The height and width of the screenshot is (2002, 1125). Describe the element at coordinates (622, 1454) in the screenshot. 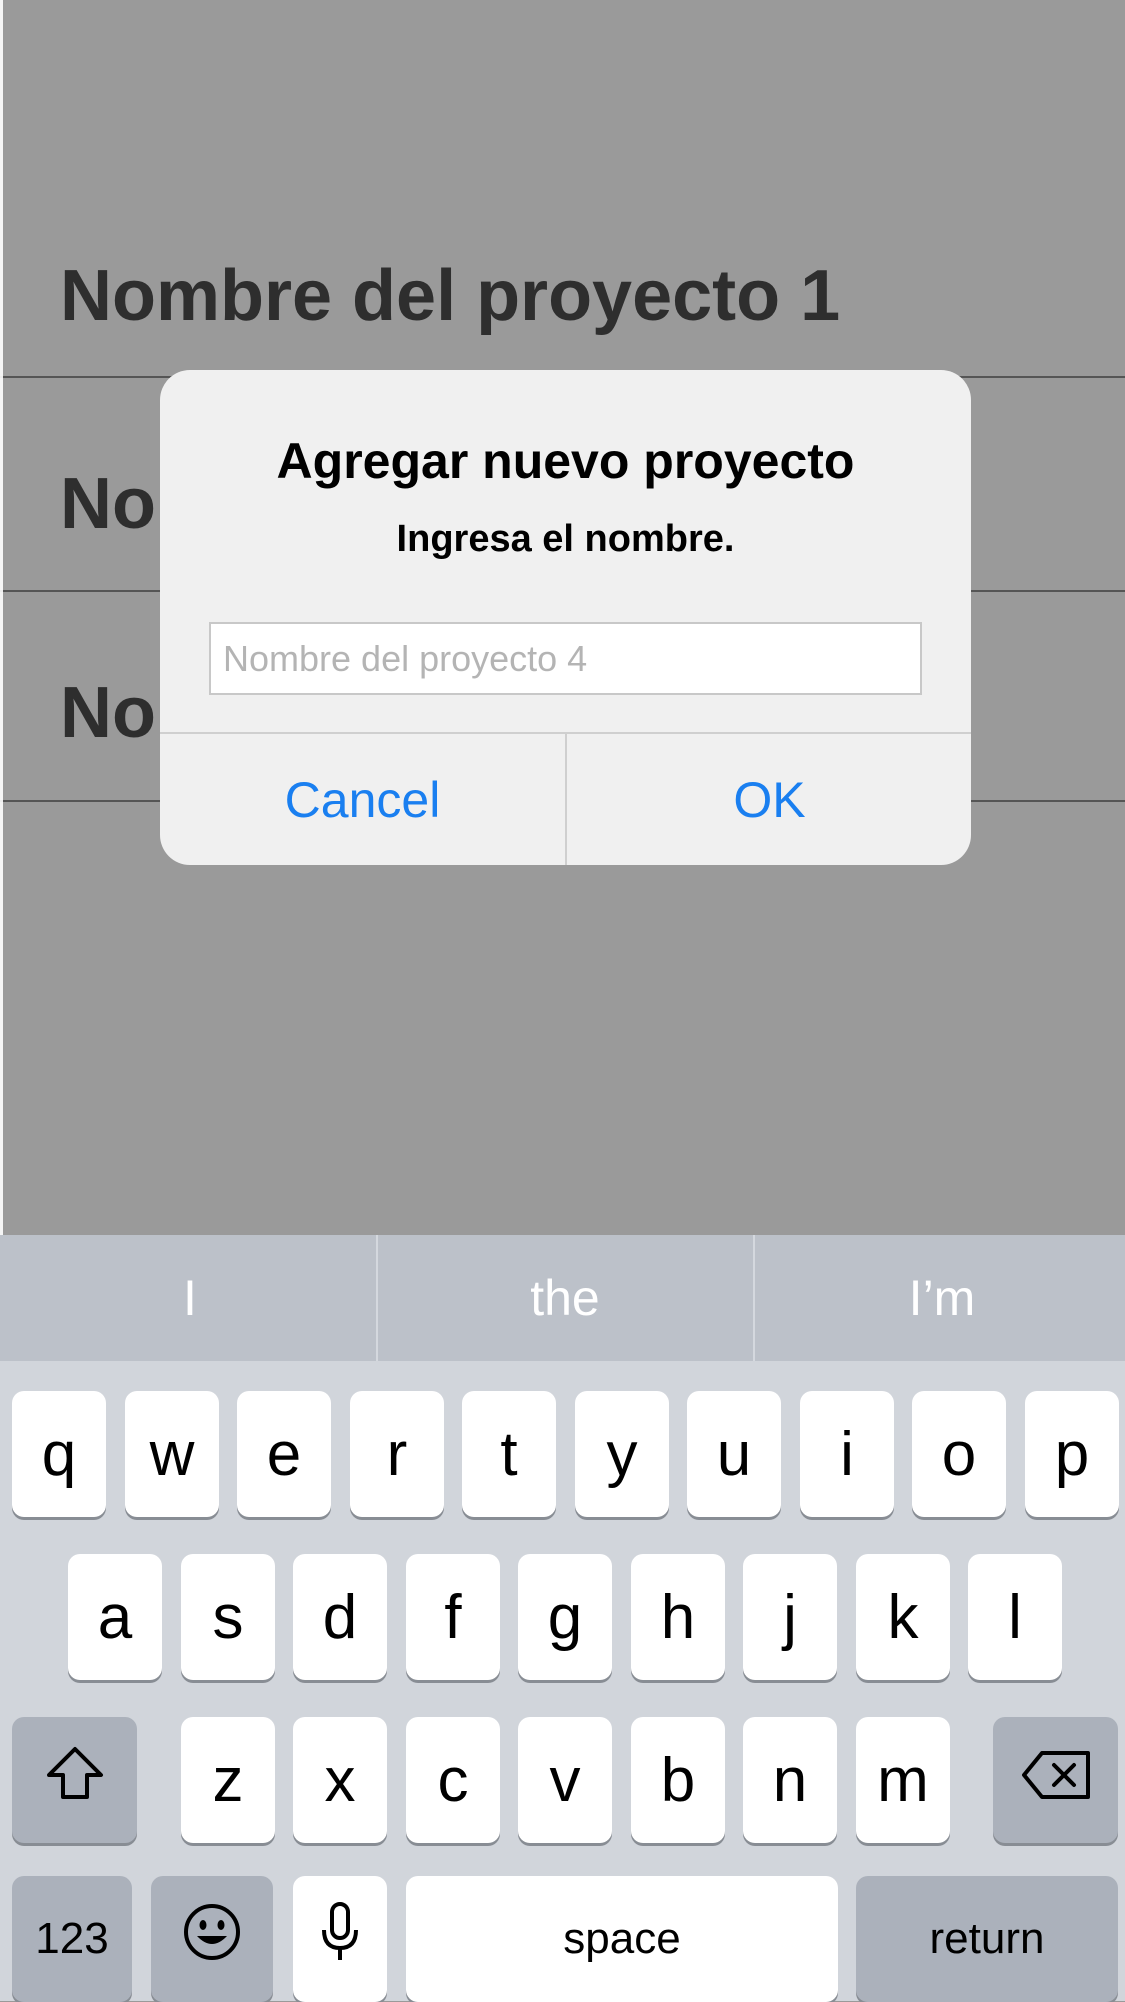

I see `key-y: y` at that location.